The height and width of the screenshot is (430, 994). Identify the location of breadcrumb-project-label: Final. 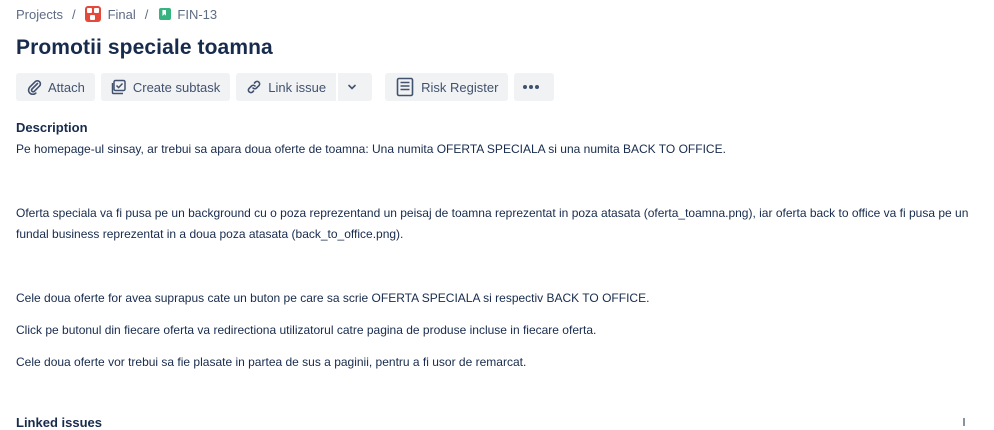
(121, 14).